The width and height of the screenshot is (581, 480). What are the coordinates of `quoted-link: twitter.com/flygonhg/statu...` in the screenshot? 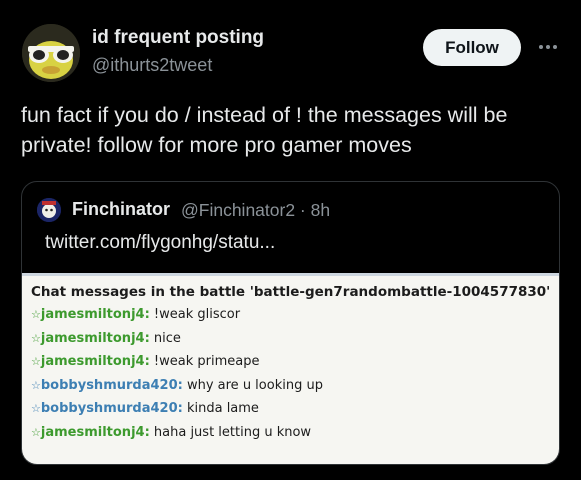 It's located at (160, 243).